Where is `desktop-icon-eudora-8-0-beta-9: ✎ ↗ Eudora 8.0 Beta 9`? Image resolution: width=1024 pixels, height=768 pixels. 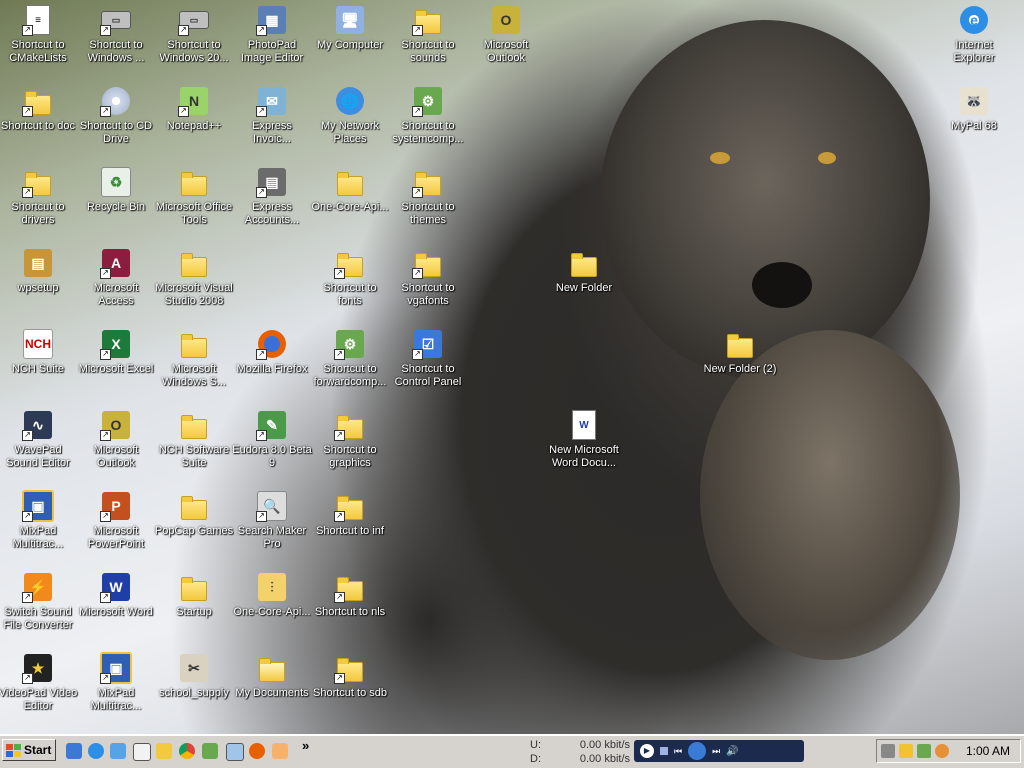 desktop-icon-eudora-8-0-beta-9: ✎ ↗ Eudora 8.0 Beta 9 is located at coordinates (272, 446).